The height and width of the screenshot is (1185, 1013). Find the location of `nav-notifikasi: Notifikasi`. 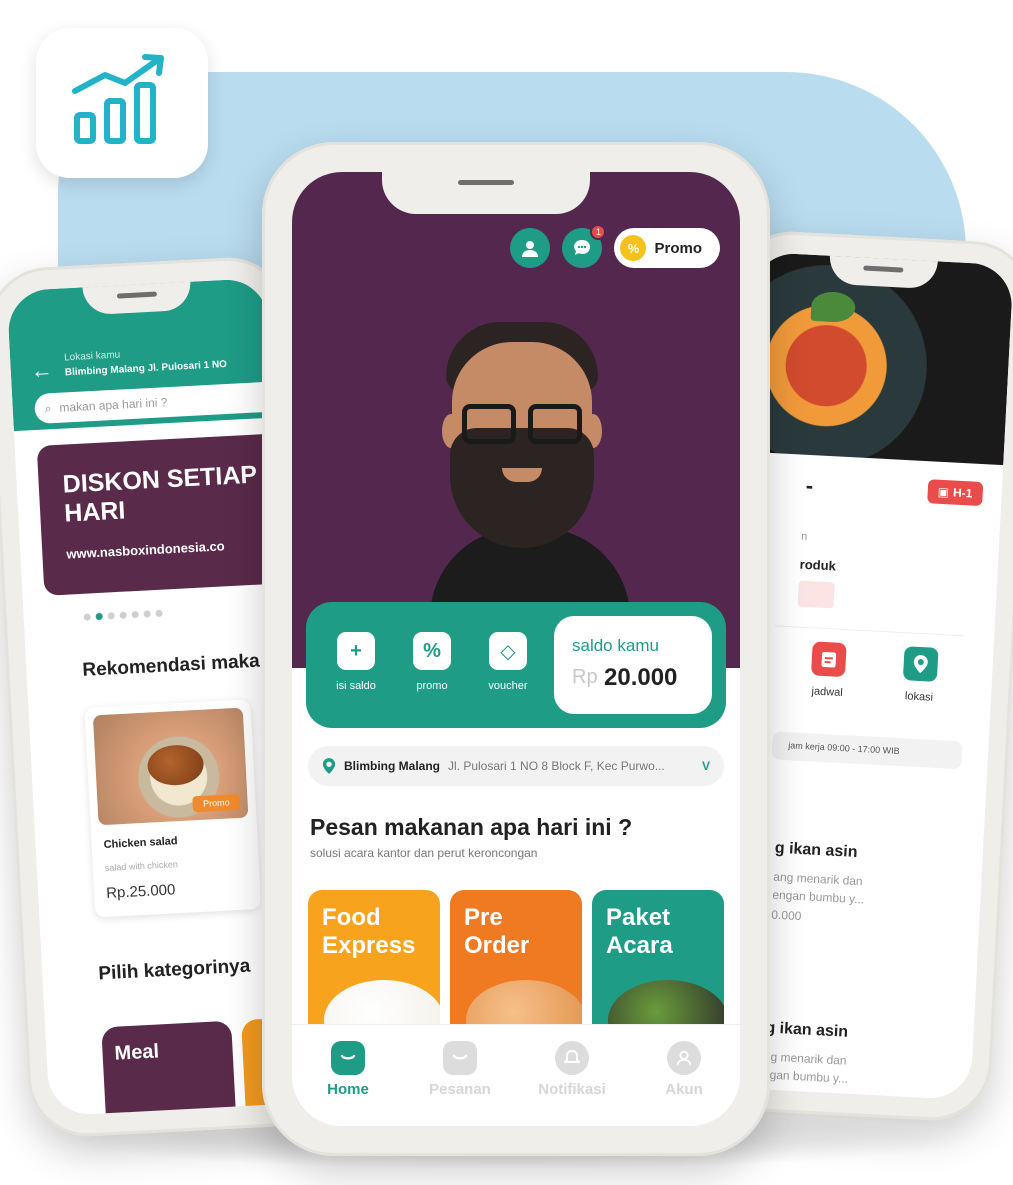

nav-notifikasi: Notifikasi is located at coordinates (572, 1083).